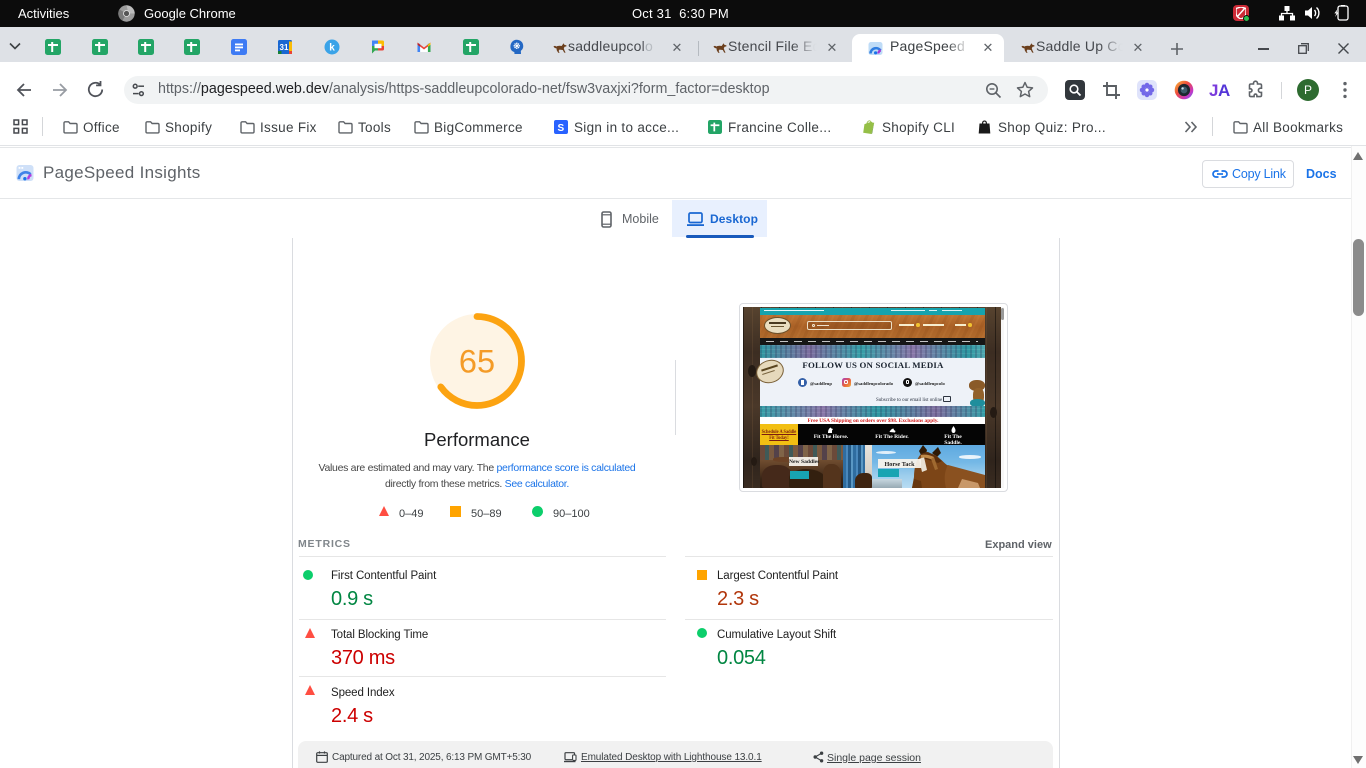 The width and height of the screenshot is (1366, 768). What do you see at coordinates (561, 128) in the screenshot?
I see `svg-text: S` at bounding box center [561, 128].